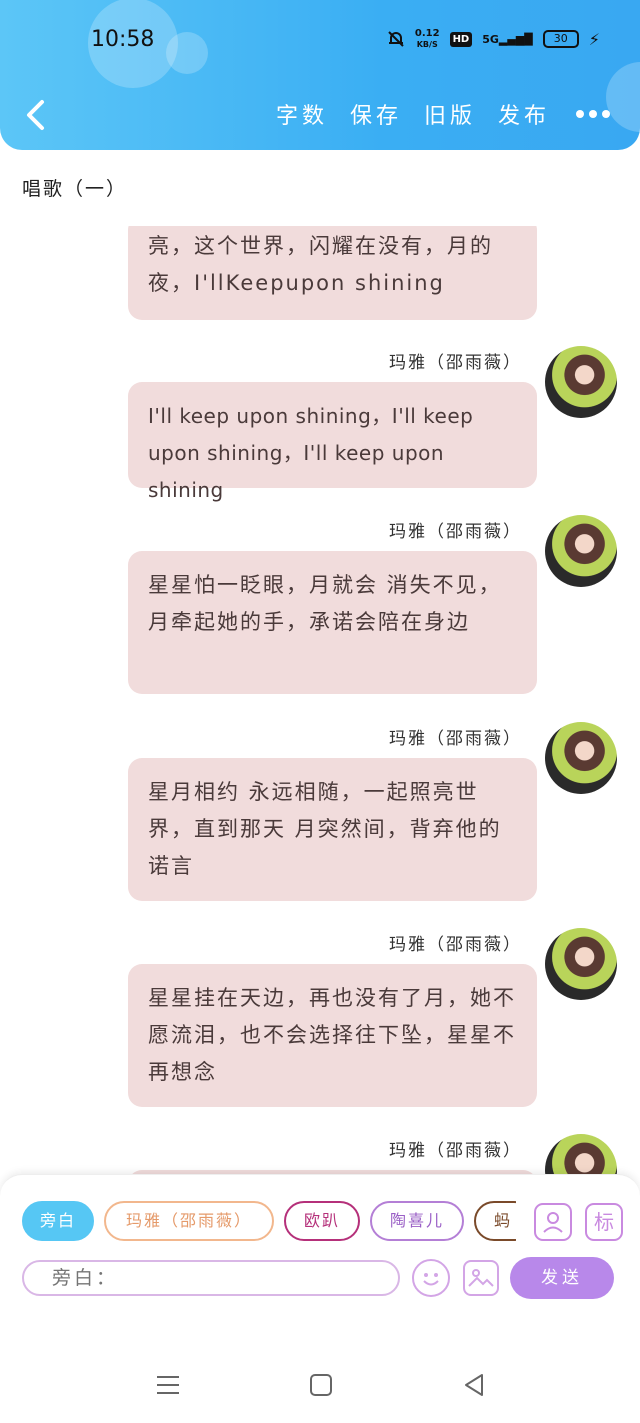 This screenshot has height=1423, width=640. Describe the element at coordinates (396, 39) in the screenshot. I see `mute-bell-icon` at that location.